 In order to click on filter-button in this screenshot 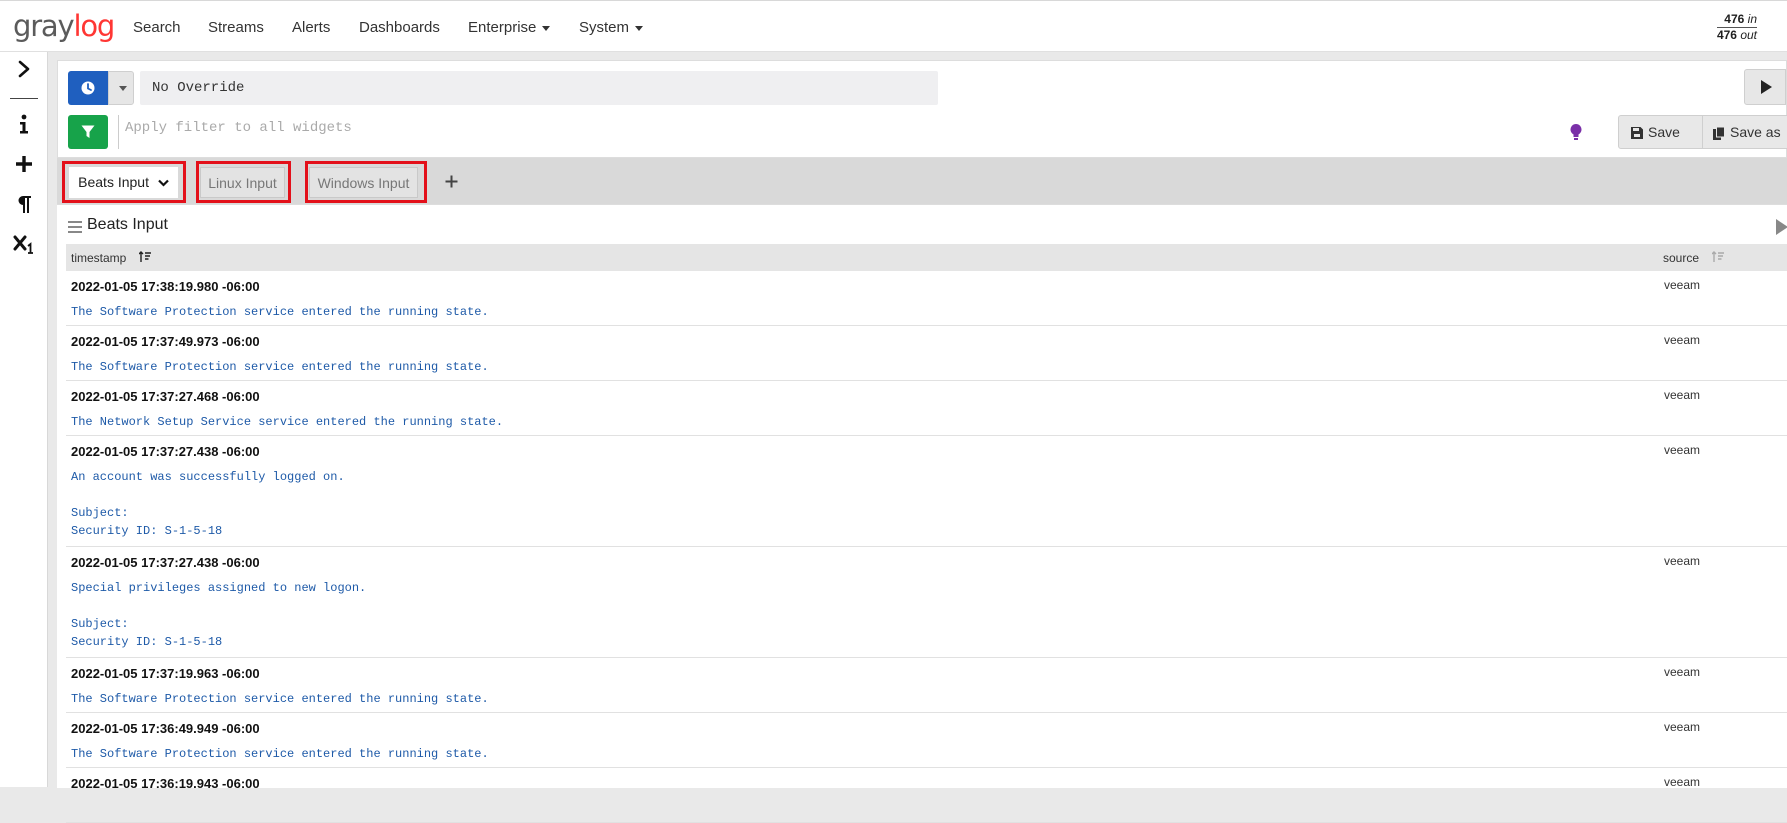, I will do `click(88, 132)`.